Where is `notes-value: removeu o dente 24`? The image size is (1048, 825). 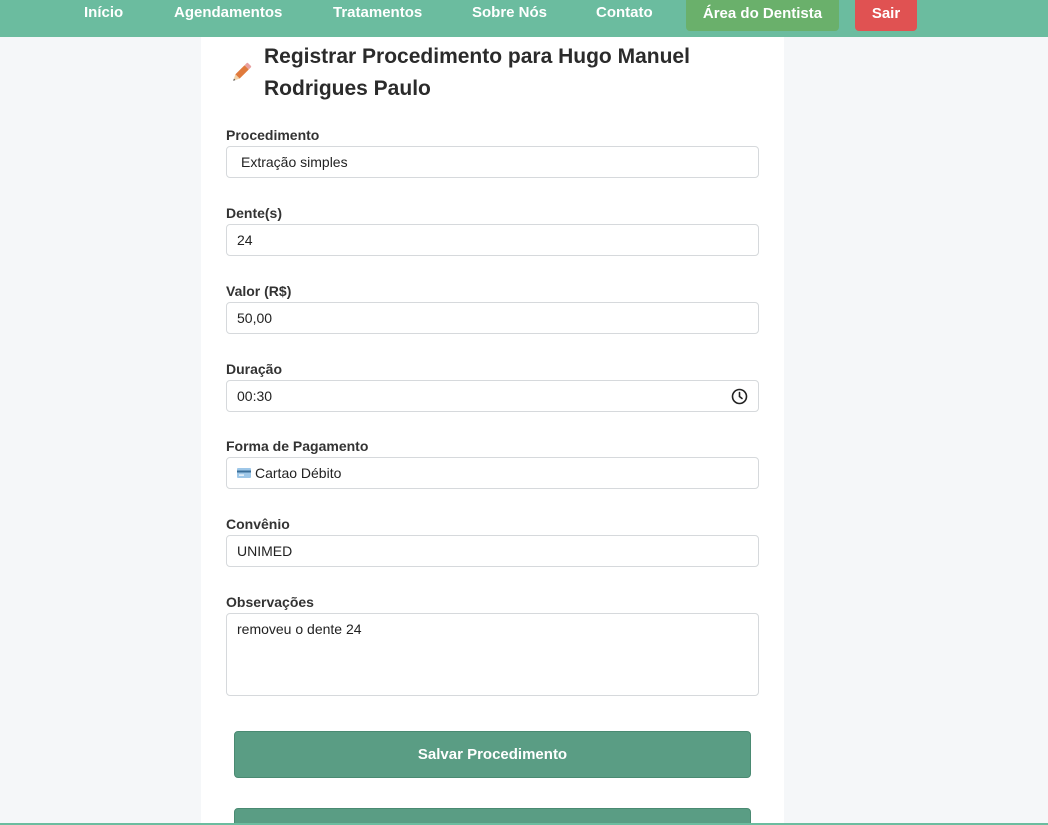
notes-value: removeu o dente 24 is located at coordinates (299, 629).